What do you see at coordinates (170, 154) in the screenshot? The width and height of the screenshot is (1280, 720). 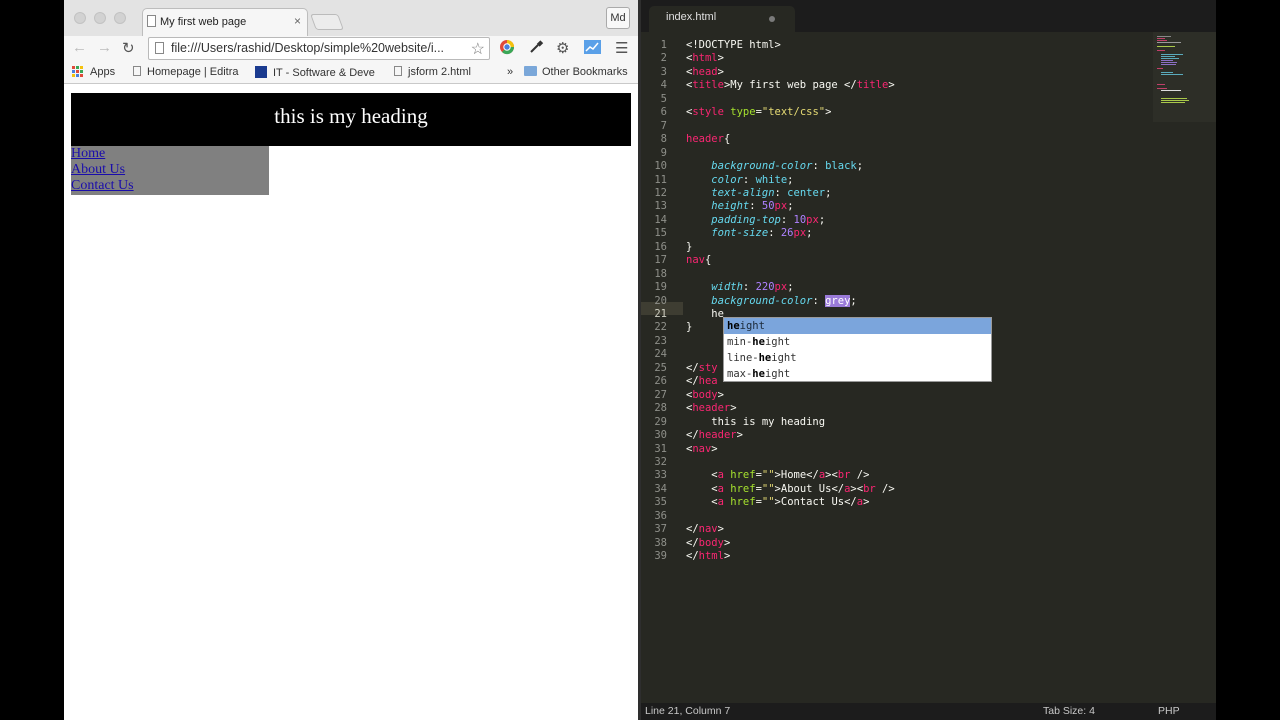 I see `nav-link-home: Home` at bounding box center [170, 154].